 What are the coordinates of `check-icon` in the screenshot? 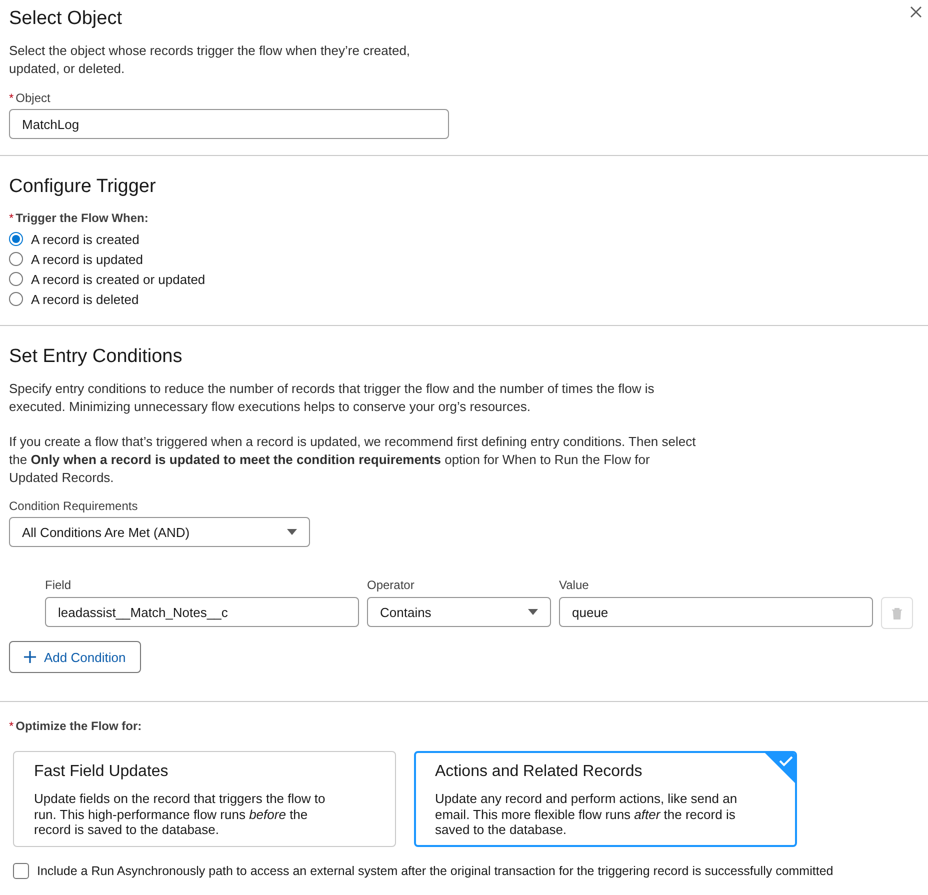 It's located at (780, 768).